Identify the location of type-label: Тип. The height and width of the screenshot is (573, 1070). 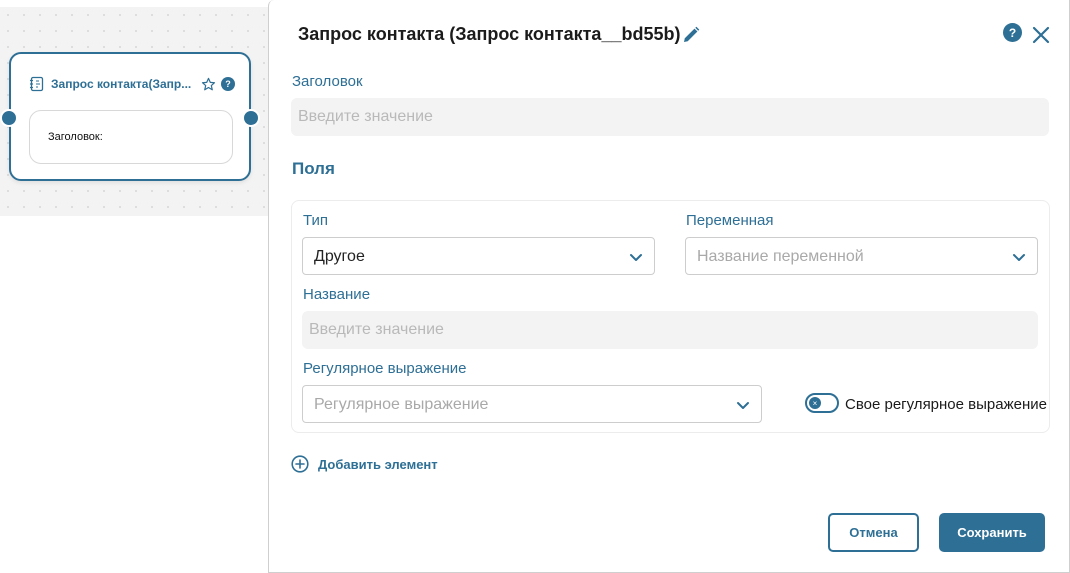
(316, 220).